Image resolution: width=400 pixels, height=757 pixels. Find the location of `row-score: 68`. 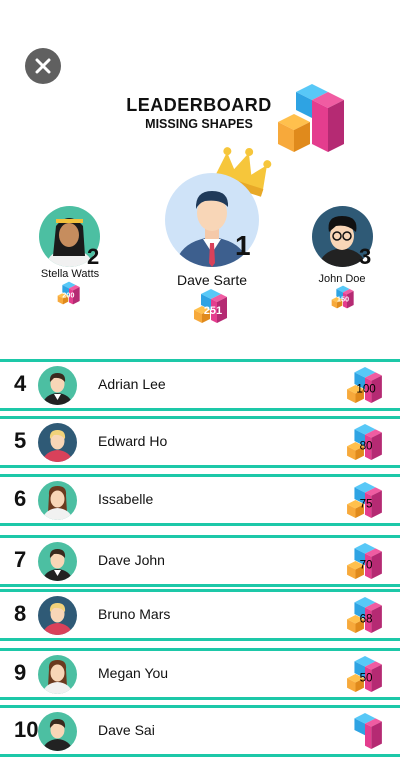

row-score: 68 is located at coordinates (366, 618).